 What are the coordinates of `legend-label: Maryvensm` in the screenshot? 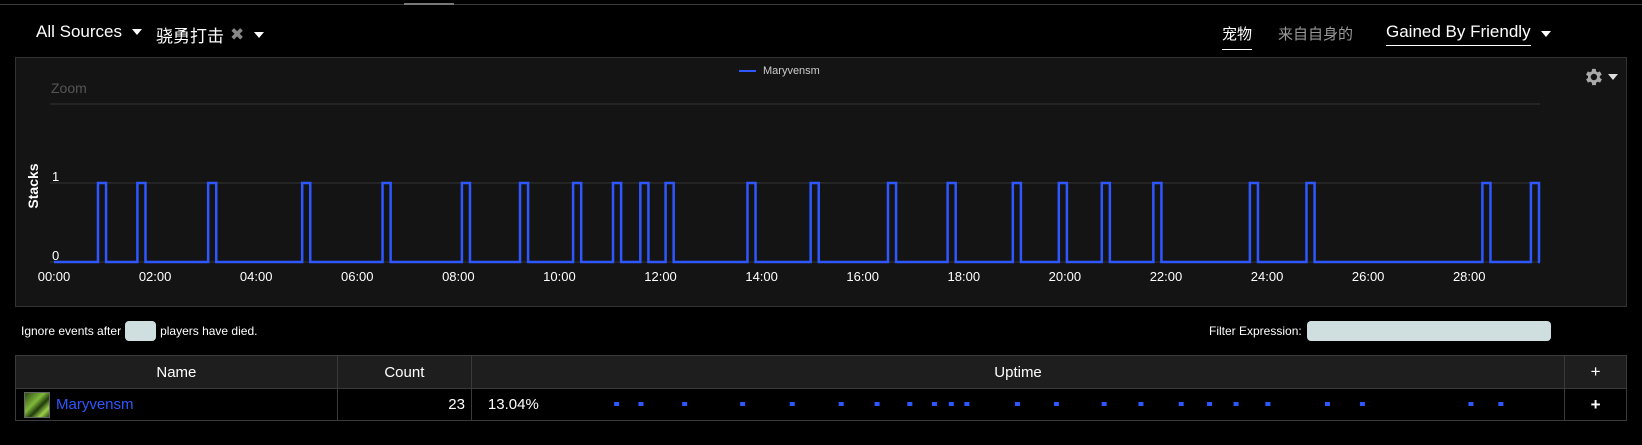 It's located at (791, 71).